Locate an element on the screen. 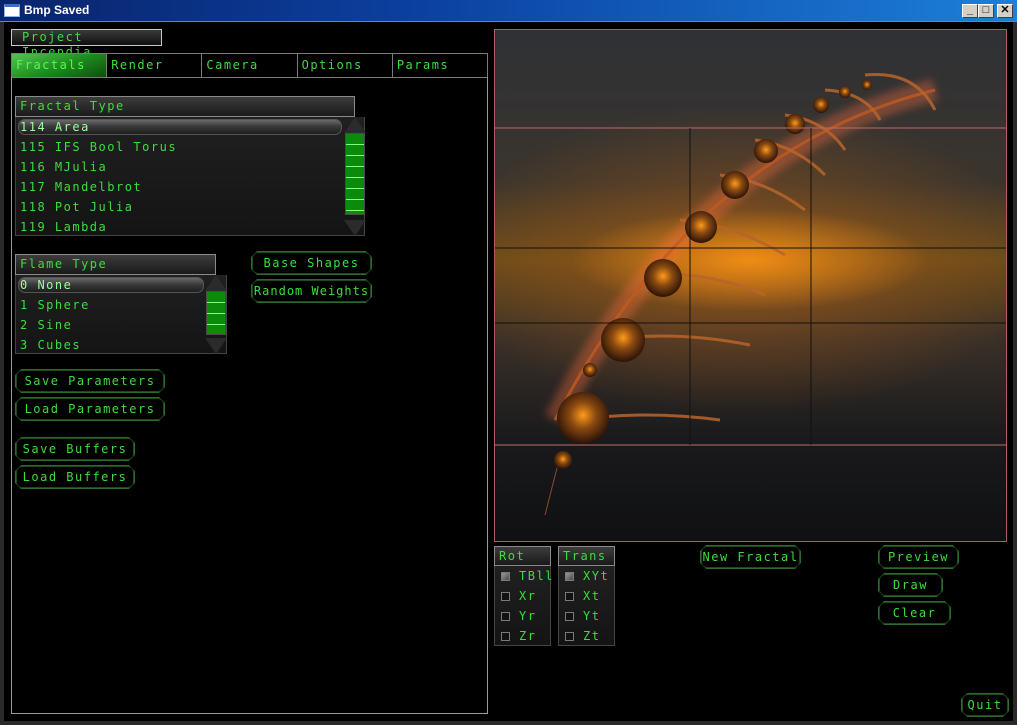 The width and height of the screenshot is (1017, 725). draw-button: Draw is located at coordinates (910, 585).